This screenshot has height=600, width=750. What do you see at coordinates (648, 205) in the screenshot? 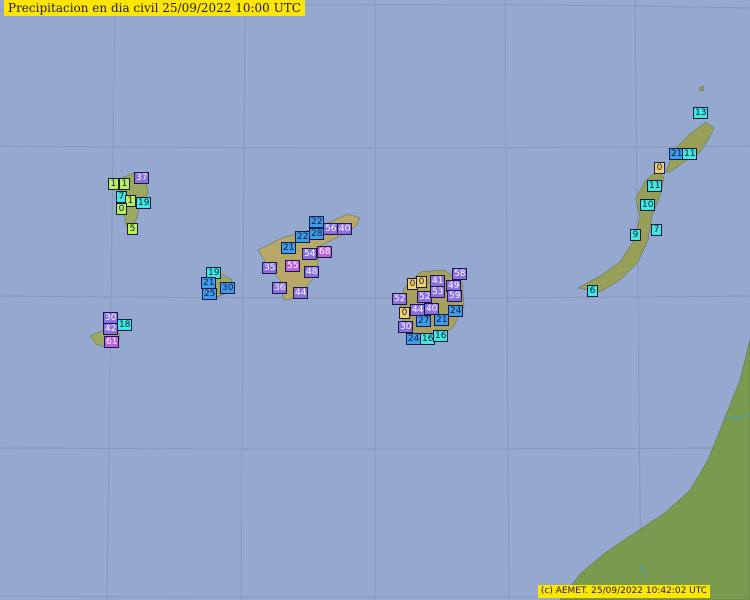
I see `station-label: 10` at bounding box center [648, 205].